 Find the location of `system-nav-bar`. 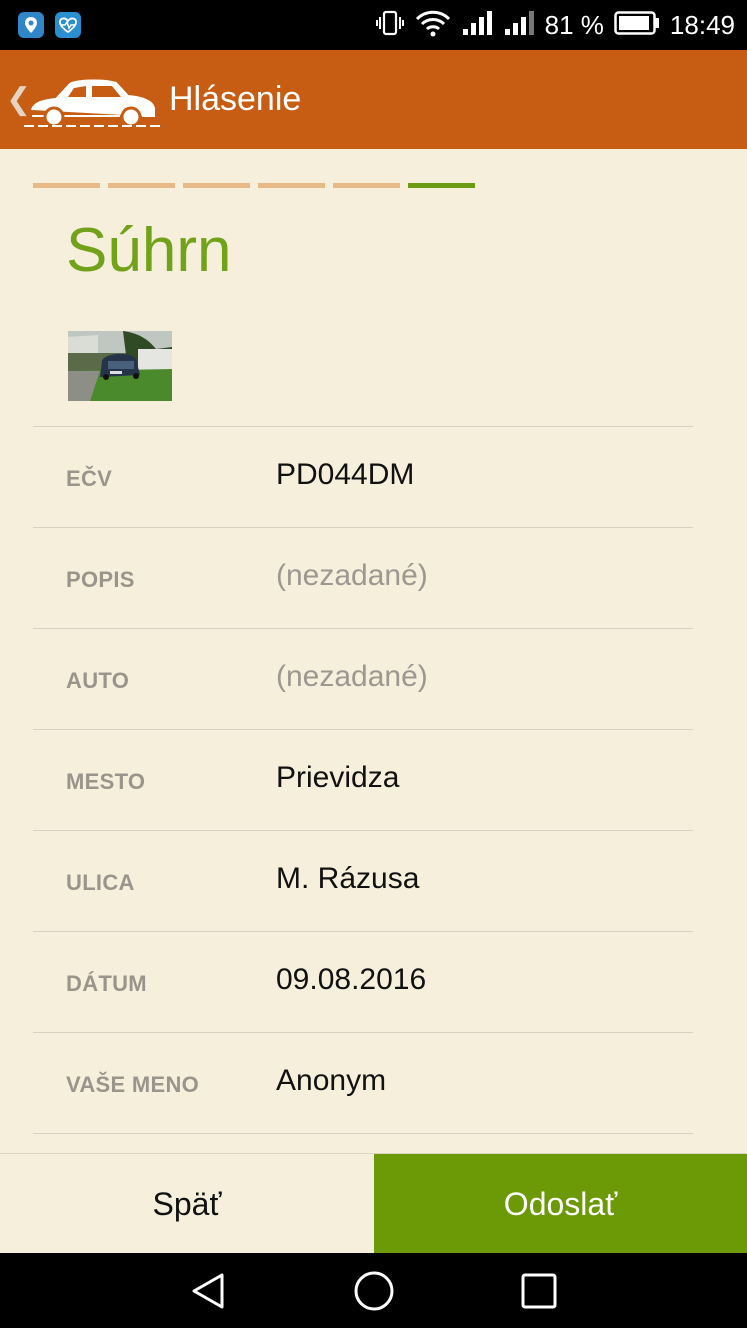

system-nav-bar is located at coordinates (373, 1290).